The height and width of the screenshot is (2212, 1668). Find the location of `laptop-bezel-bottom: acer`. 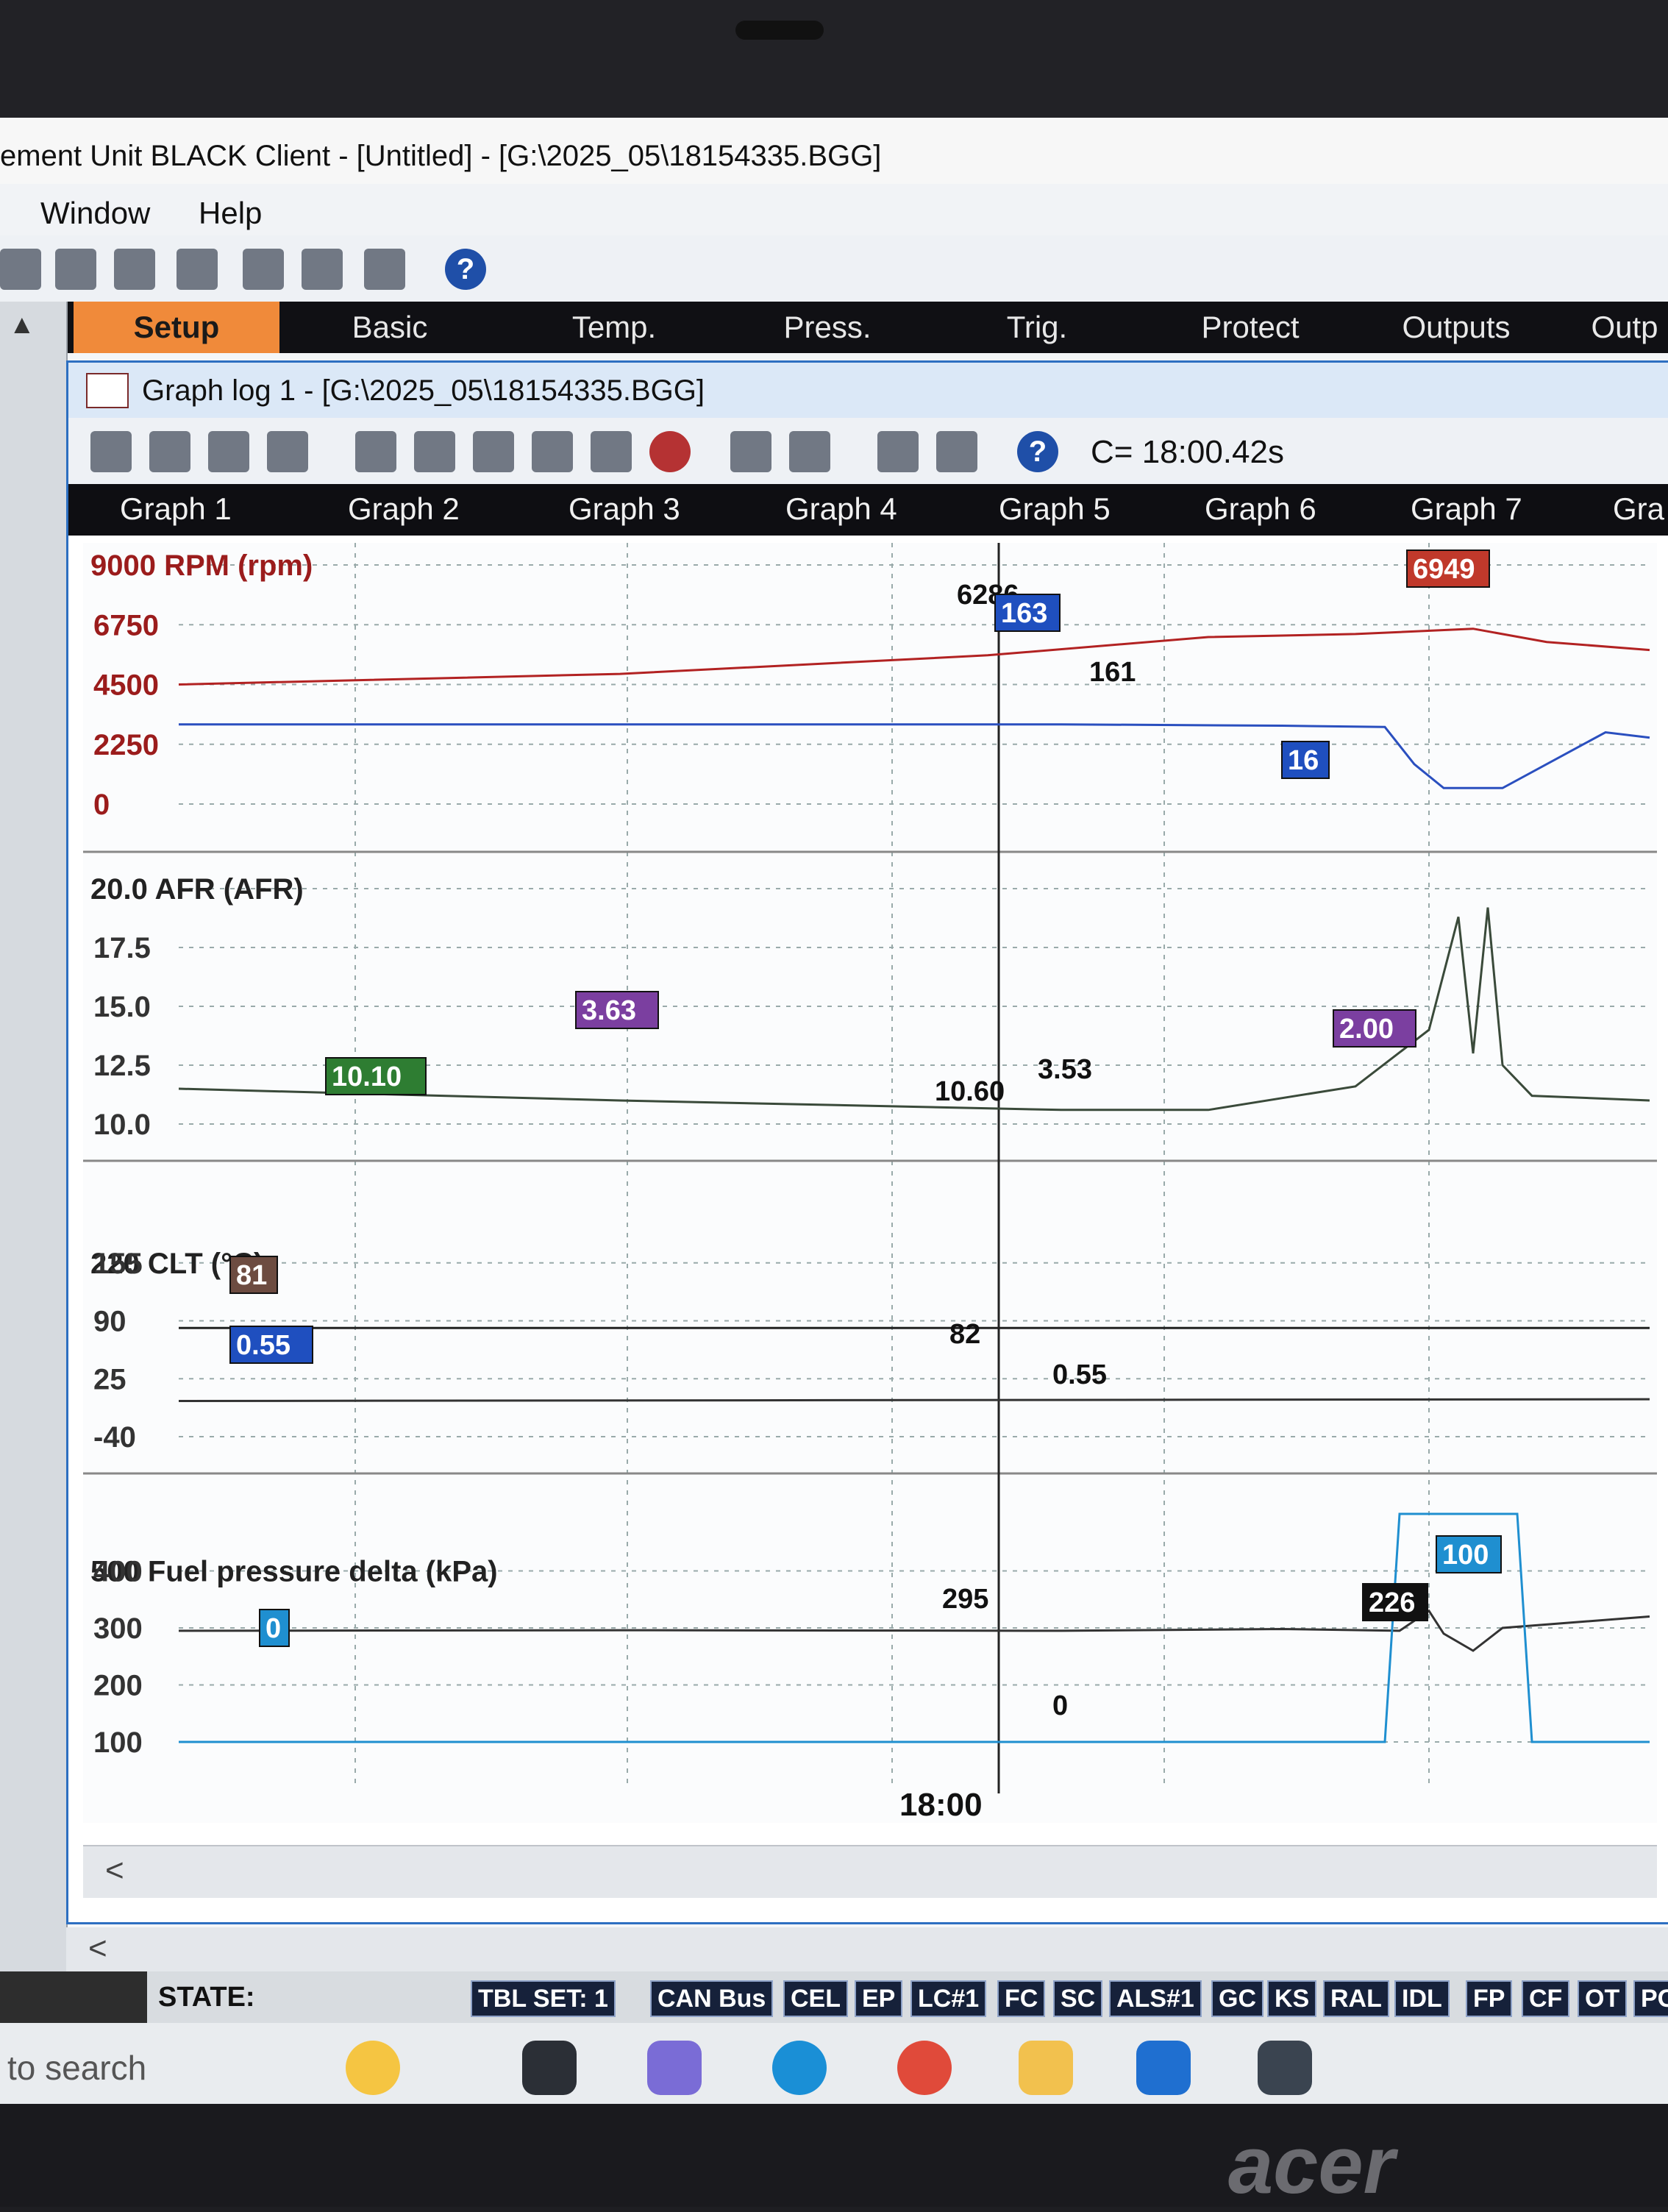

laptop-bezel-bottom: acer is located at coordinates (834, 2157).